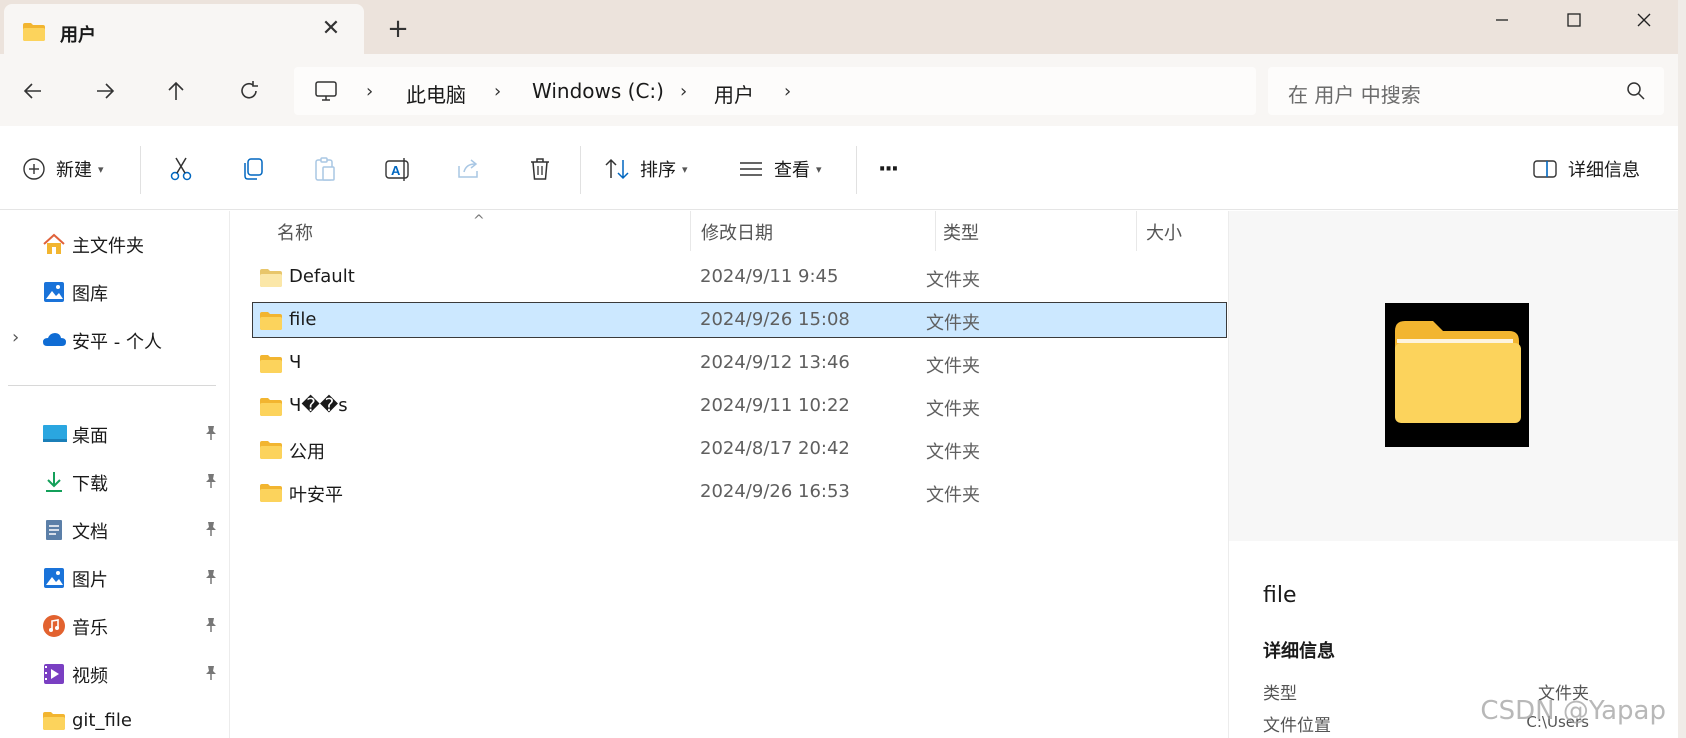 This screenshot has height=738, width=1686. I want to click on breadcrumb-users: 用户, so click(734, 93).